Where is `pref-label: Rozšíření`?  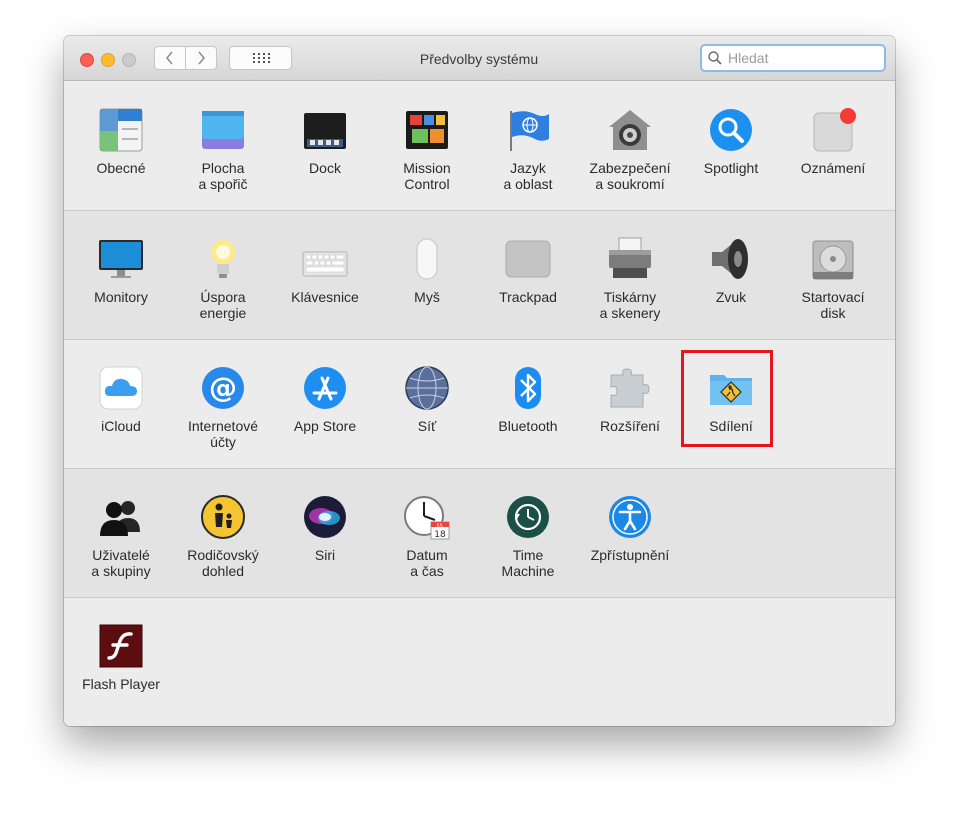
pref-label: Rozšíření is located at coordinates (630, 426).